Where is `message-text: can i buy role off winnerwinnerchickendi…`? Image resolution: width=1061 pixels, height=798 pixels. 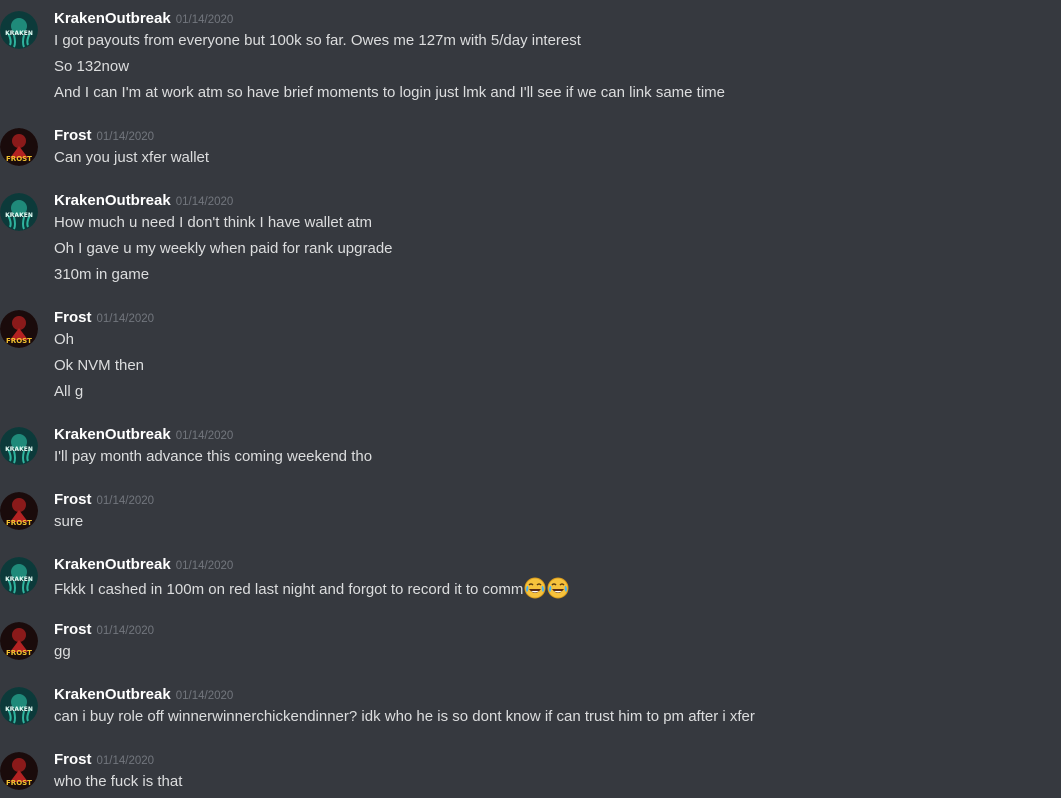 message-text: can i buy role off winnerwinnerchickendi… is located at coordinates (404, 716).